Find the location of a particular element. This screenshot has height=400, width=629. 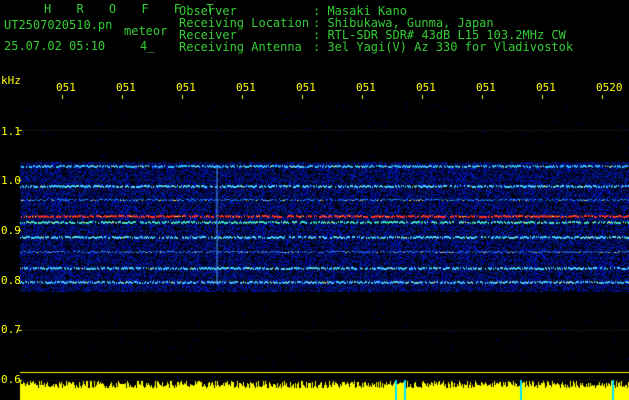

y-tick-label: 0.8 is located at coordinates (11, 280).